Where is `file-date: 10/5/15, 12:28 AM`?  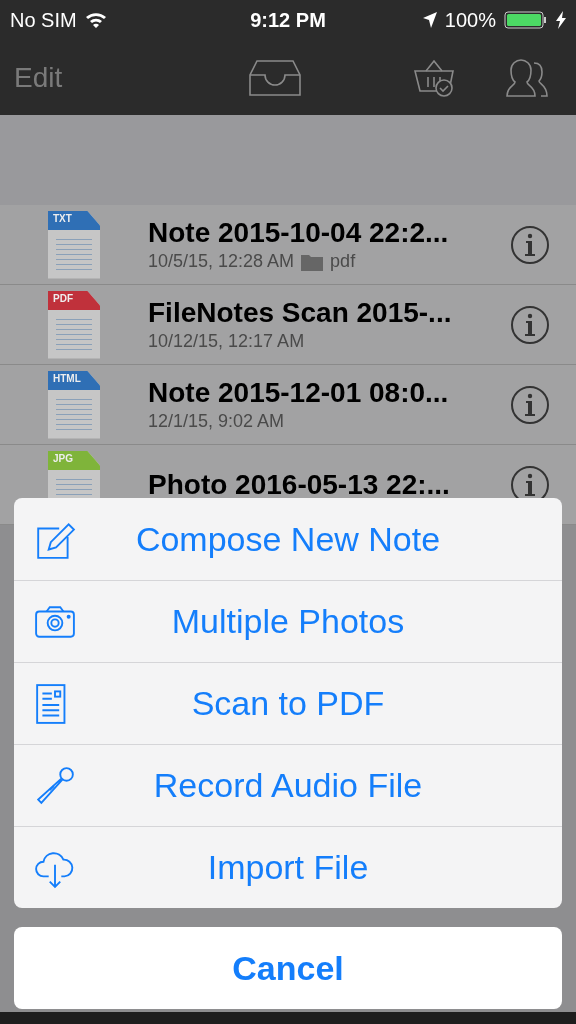
file-date: 10/5/15, 12:28 AM is located at coordinates (221, 261).